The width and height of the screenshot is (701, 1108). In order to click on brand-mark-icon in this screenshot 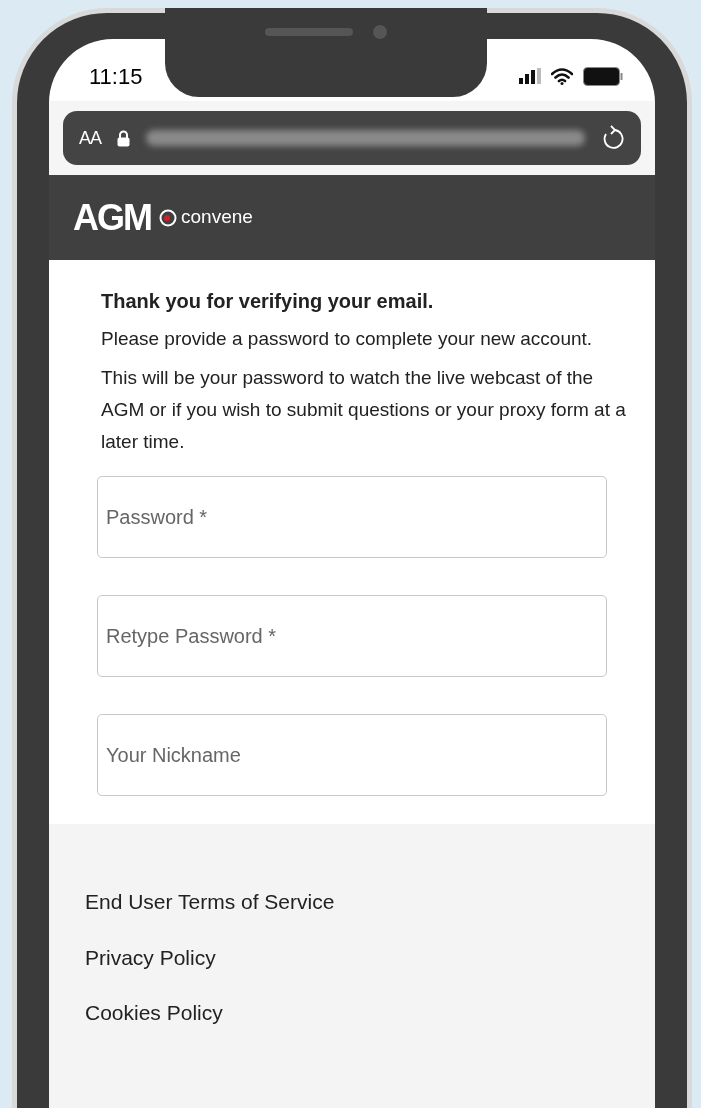, I will do `click(168, 217)`.